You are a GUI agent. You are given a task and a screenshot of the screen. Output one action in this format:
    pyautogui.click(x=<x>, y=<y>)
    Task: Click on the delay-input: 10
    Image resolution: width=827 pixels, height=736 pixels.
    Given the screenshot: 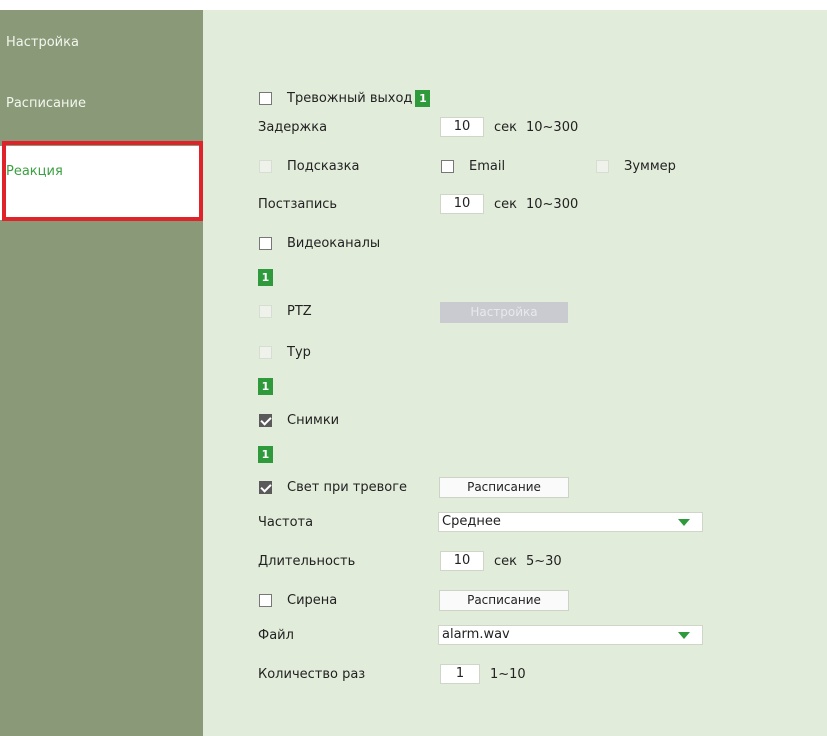 What is the action you would take?
    pyautogui.click(x=462, y=127)
    